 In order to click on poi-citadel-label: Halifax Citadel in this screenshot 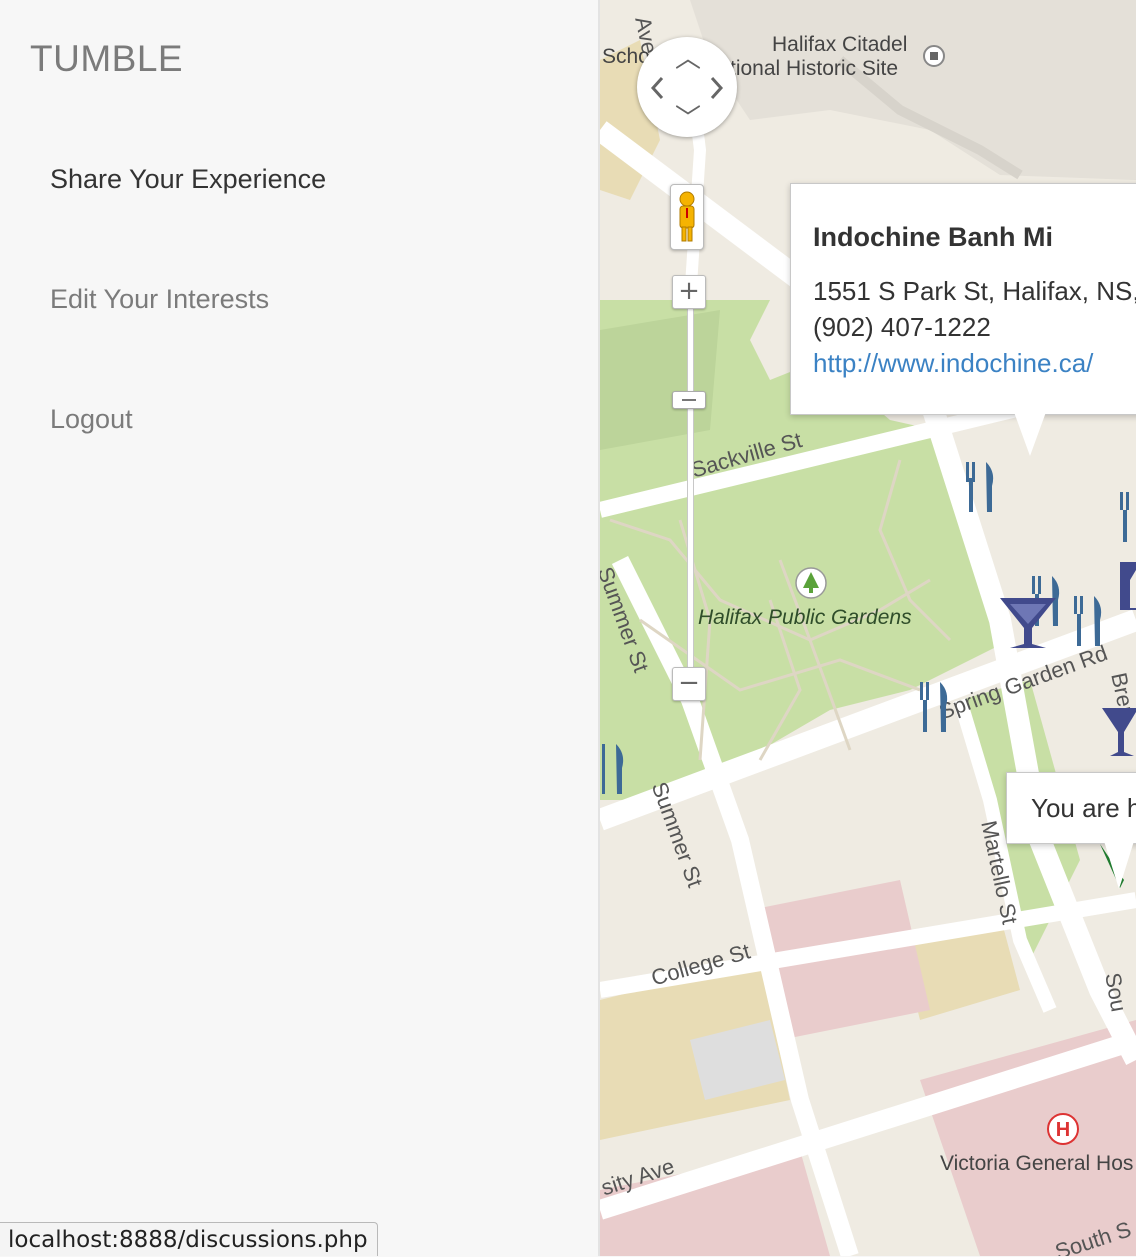, I will do `click(840, 44)`.